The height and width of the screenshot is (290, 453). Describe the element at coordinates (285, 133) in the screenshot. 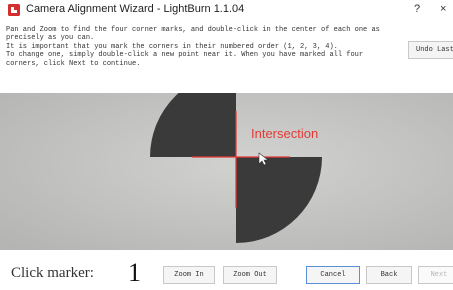

I see `intersection-label: Intersection` at that location.